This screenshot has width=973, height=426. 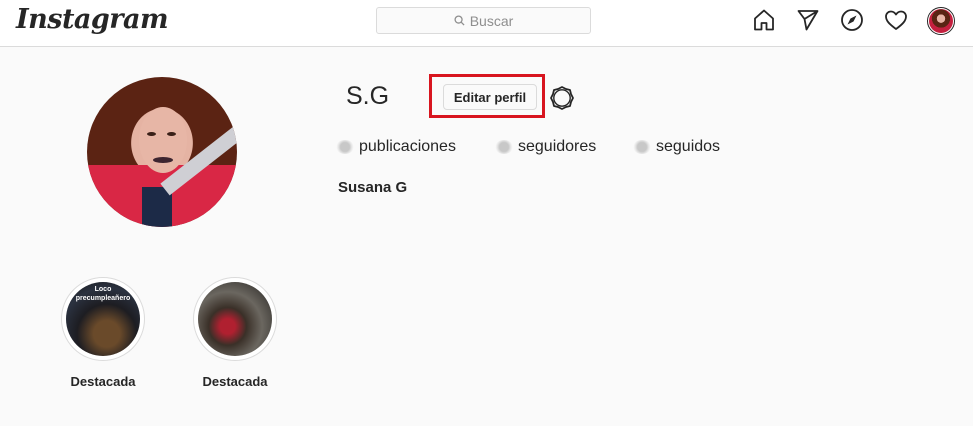 I want to click on following-label: seguidos, so click(x=688, y=146).